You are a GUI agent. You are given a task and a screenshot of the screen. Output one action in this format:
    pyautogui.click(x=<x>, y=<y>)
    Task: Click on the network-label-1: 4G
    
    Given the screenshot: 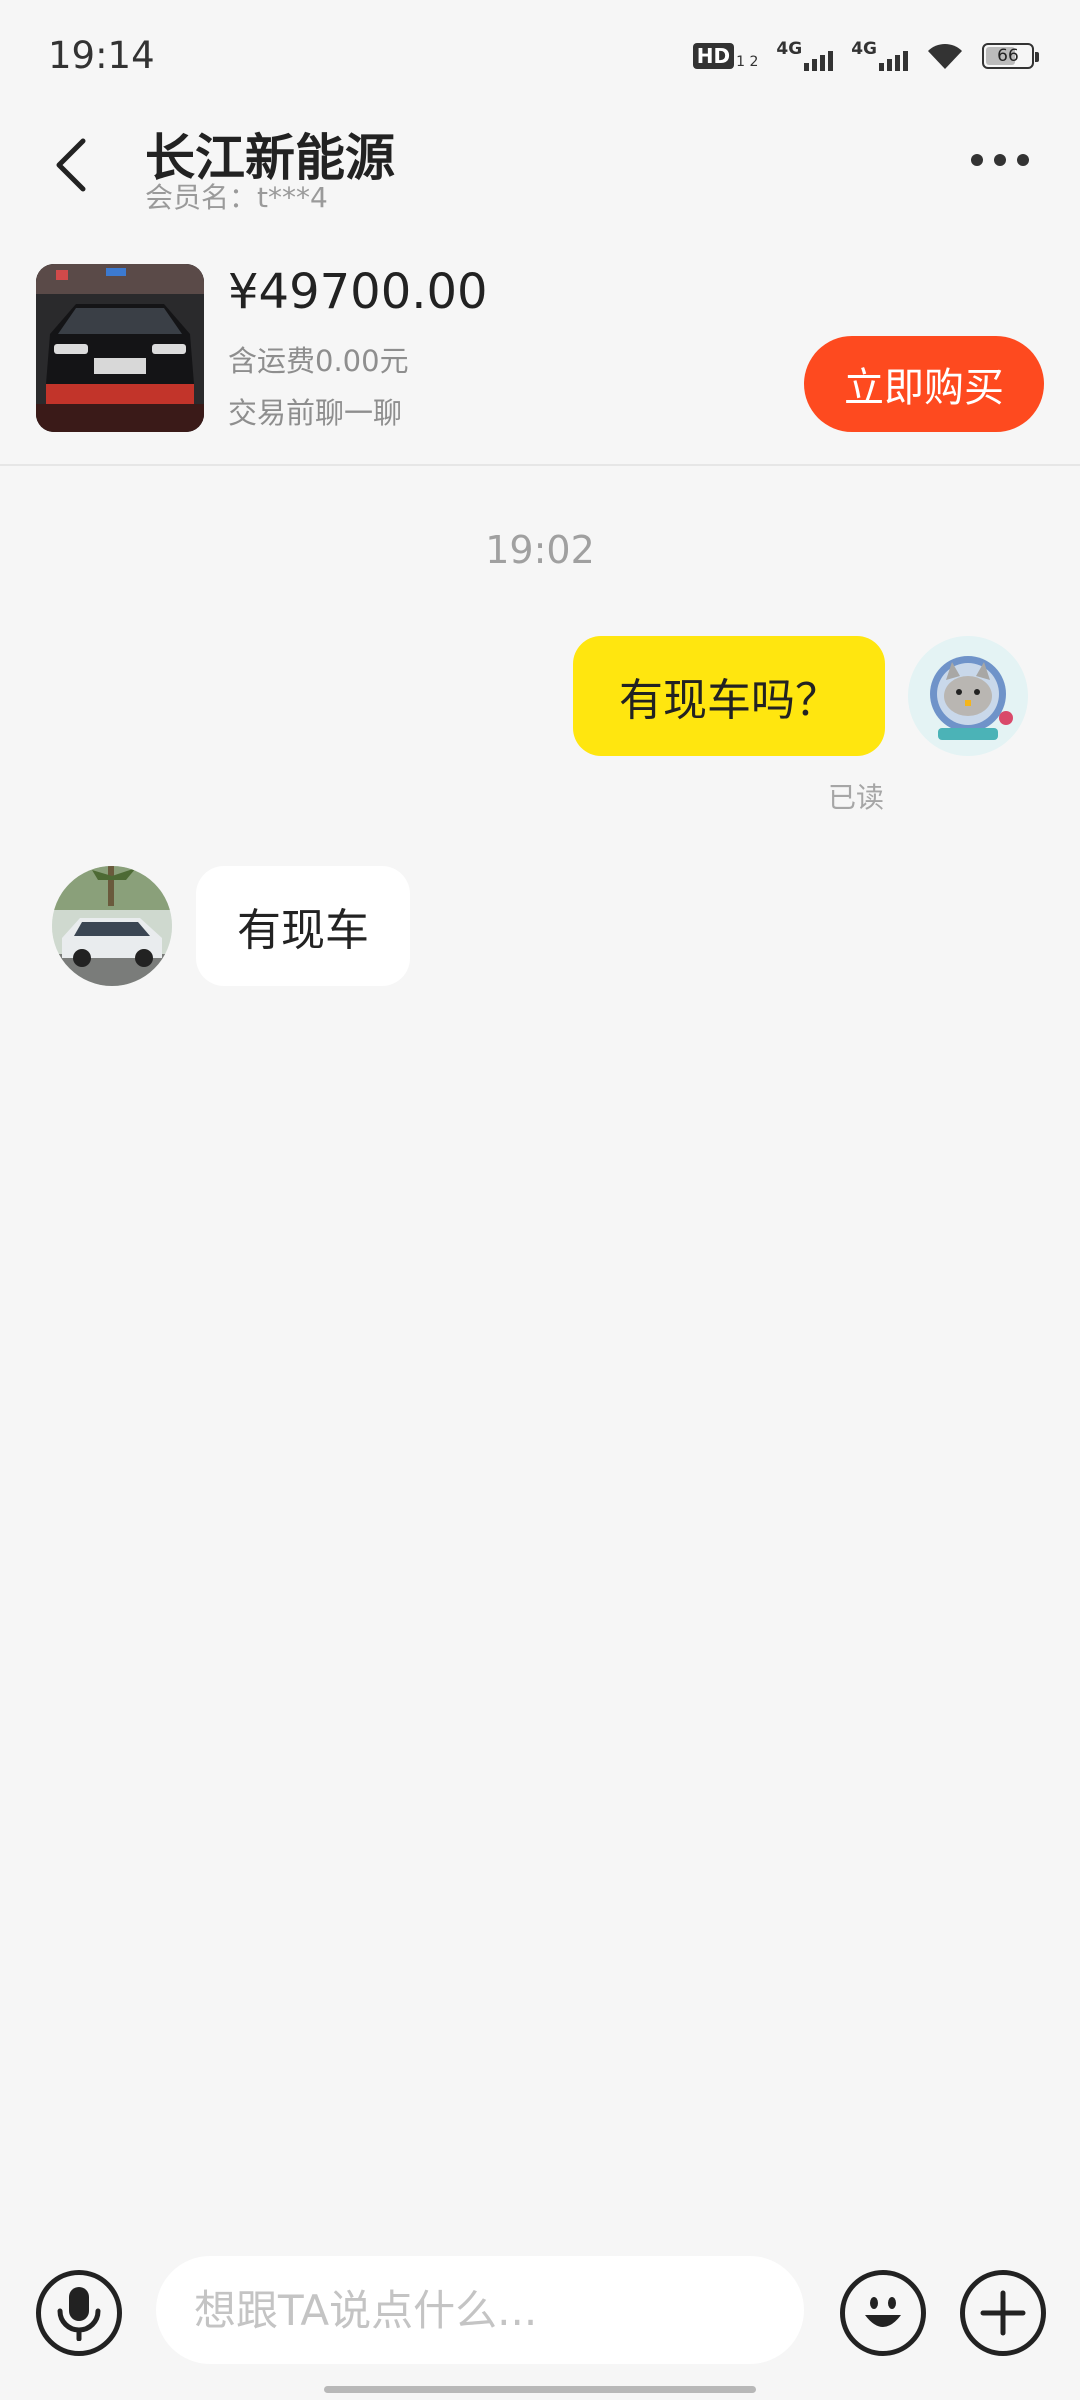 What is the action you would take?
    pyautogui.click(x=789, y=49)
    